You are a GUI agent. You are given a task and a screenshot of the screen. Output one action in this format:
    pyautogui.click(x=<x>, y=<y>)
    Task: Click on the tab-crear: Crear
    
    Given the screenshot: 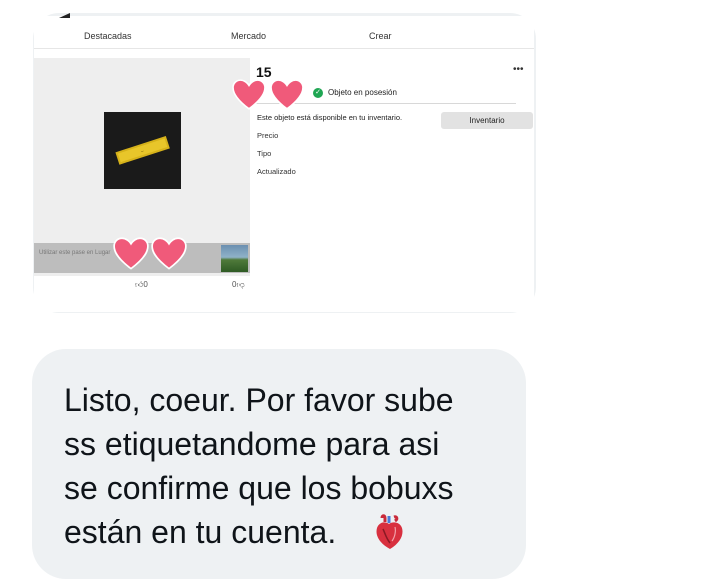 What is the action you would take?
    pyautogui.click(x=380, y=36)
    